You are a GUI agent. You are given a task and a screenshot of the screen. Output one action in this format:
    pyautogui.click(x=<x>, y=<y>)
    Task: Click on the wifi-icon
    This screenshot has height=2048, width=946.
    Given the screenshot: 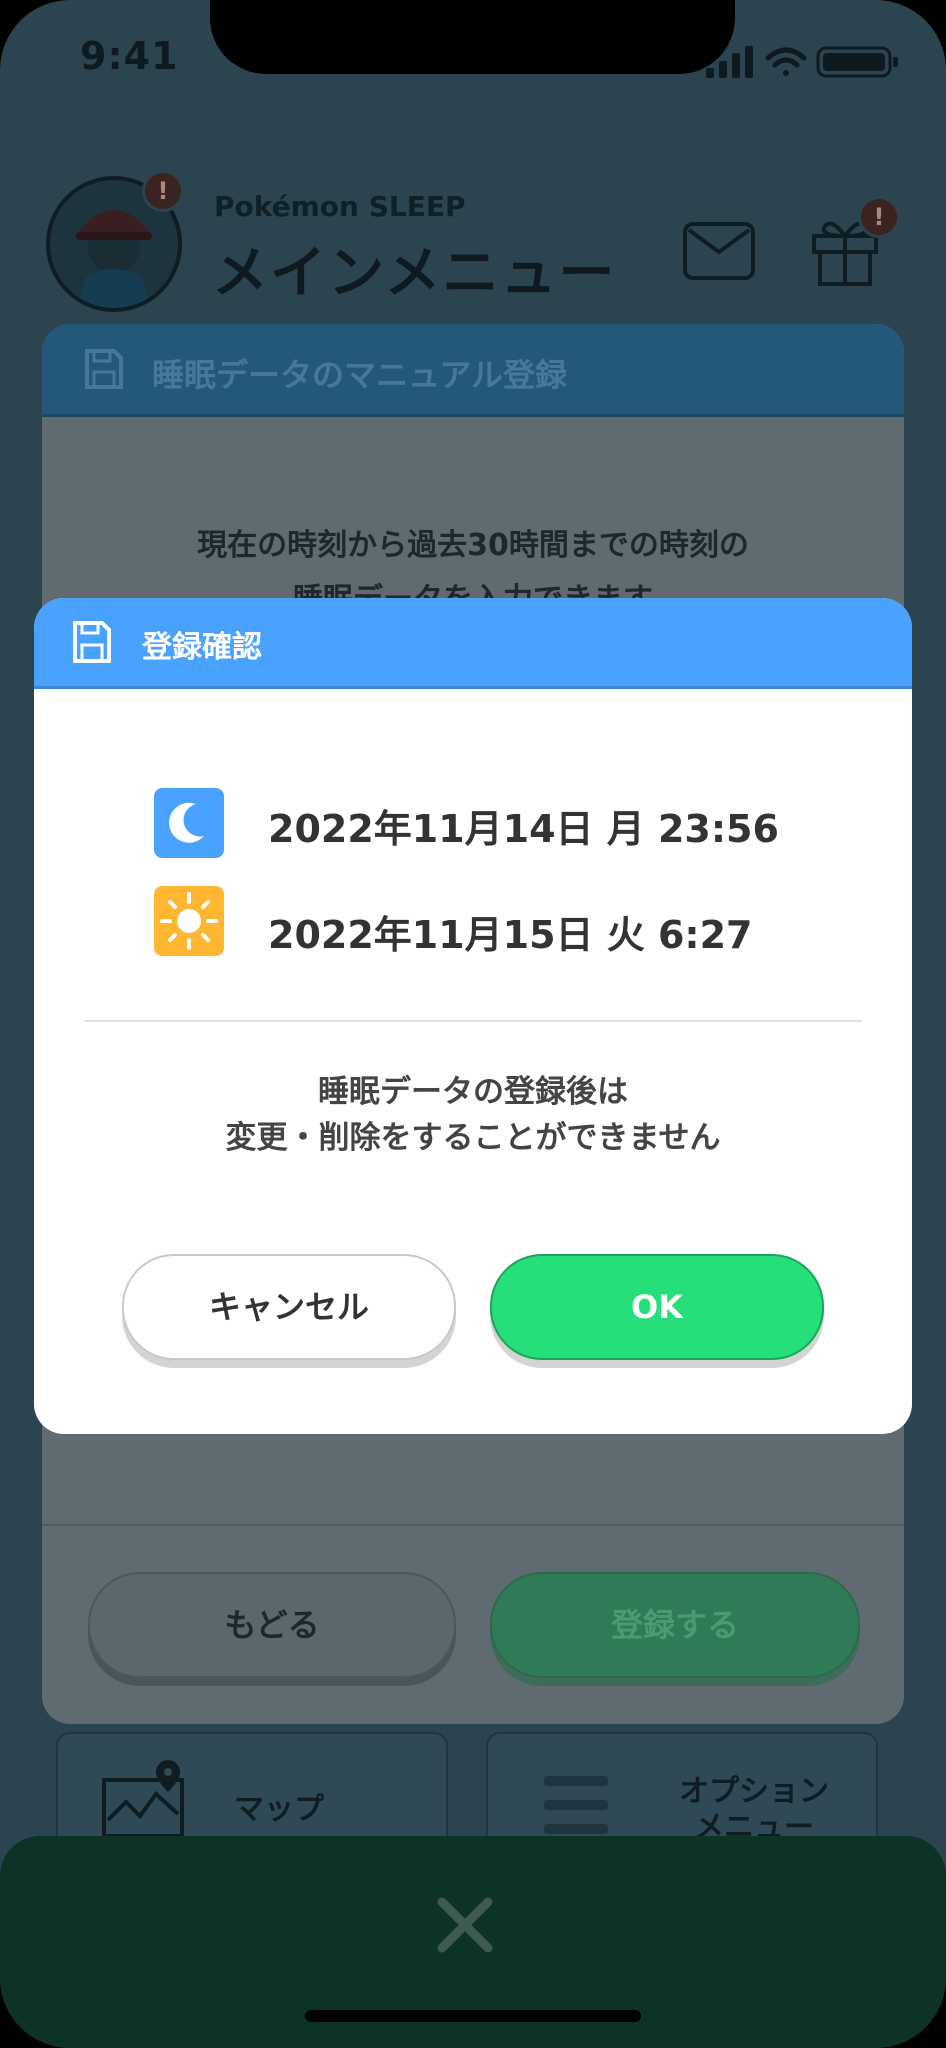 What is the action you would take?
    pyautogui.click(x=786, y=61)
    